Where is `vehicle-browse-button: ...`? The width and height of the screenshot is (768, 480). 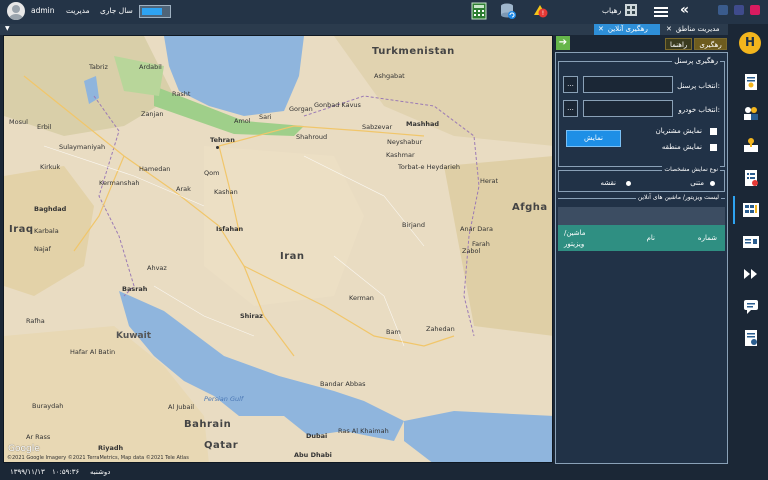 vehicle-browse-button: ... is located at coordinates (570, 108).